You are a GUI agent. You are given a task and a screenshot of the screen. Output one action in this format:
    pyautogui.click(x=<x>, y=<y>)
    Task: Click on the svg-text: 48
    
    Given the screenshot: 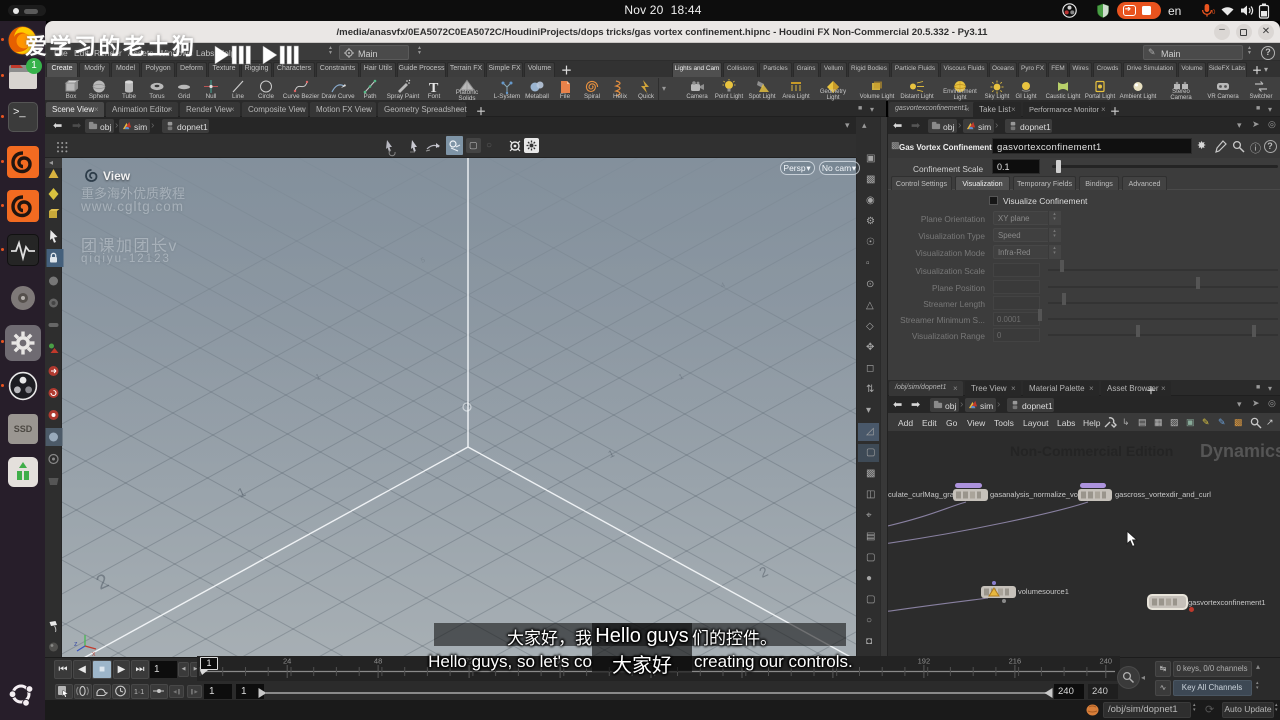 What is the action you would take?
    pyautogui.click(x=378, y=661)
    